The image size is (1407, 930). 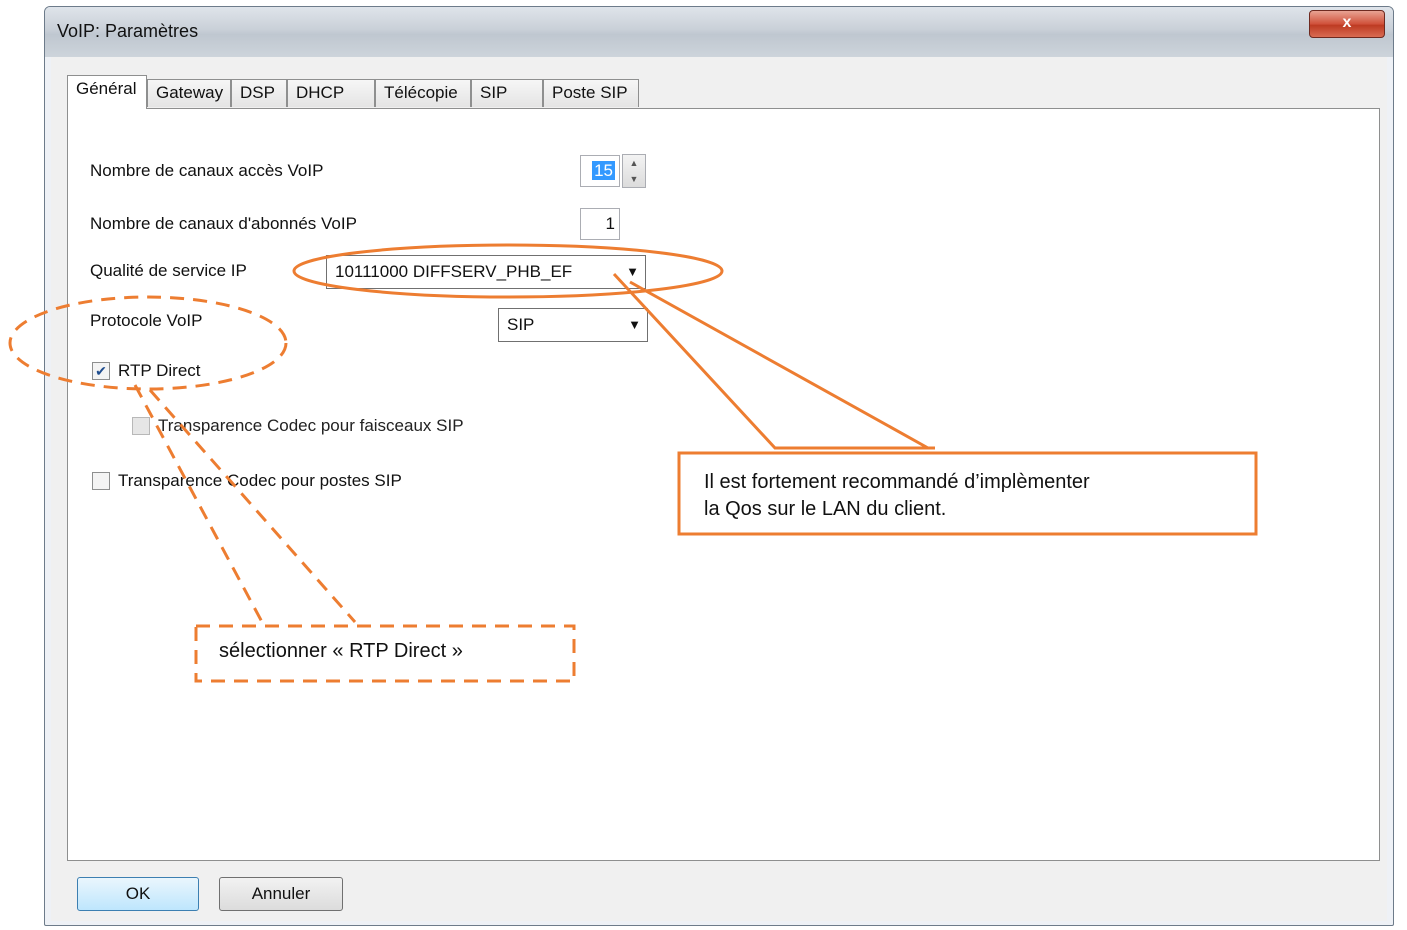 I want to click on rtp-highlight-ellipse, so click(x=148, y=343).